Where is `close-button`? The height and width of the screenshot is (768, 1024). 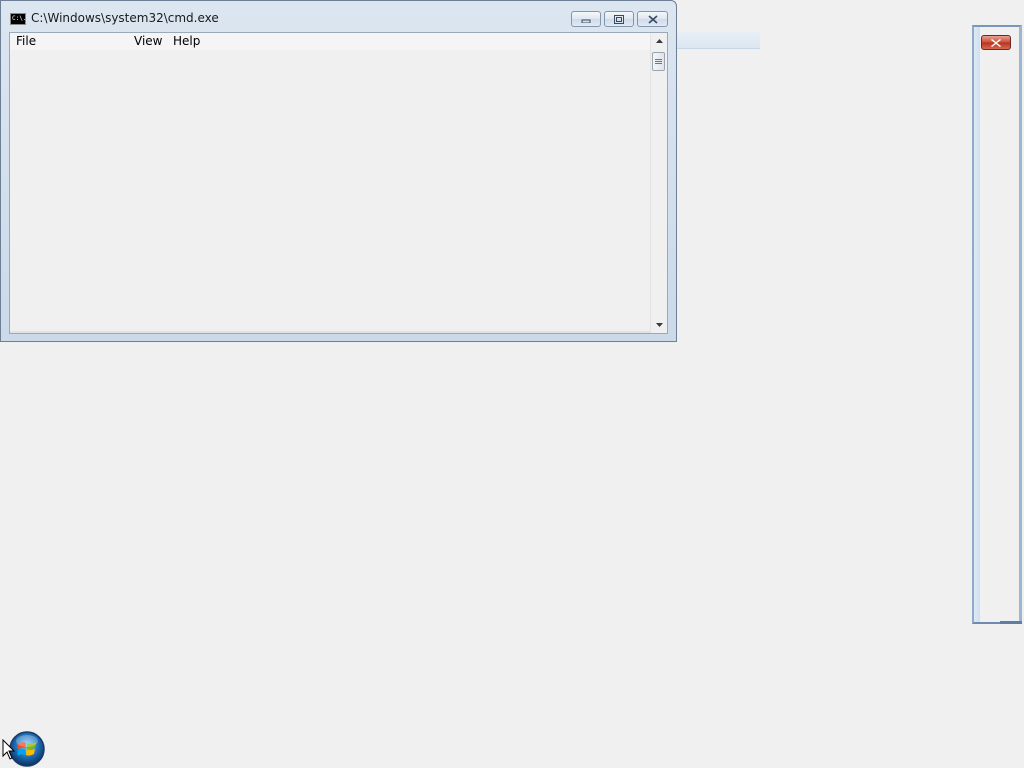
close-button is located at coordinates (652, 19).